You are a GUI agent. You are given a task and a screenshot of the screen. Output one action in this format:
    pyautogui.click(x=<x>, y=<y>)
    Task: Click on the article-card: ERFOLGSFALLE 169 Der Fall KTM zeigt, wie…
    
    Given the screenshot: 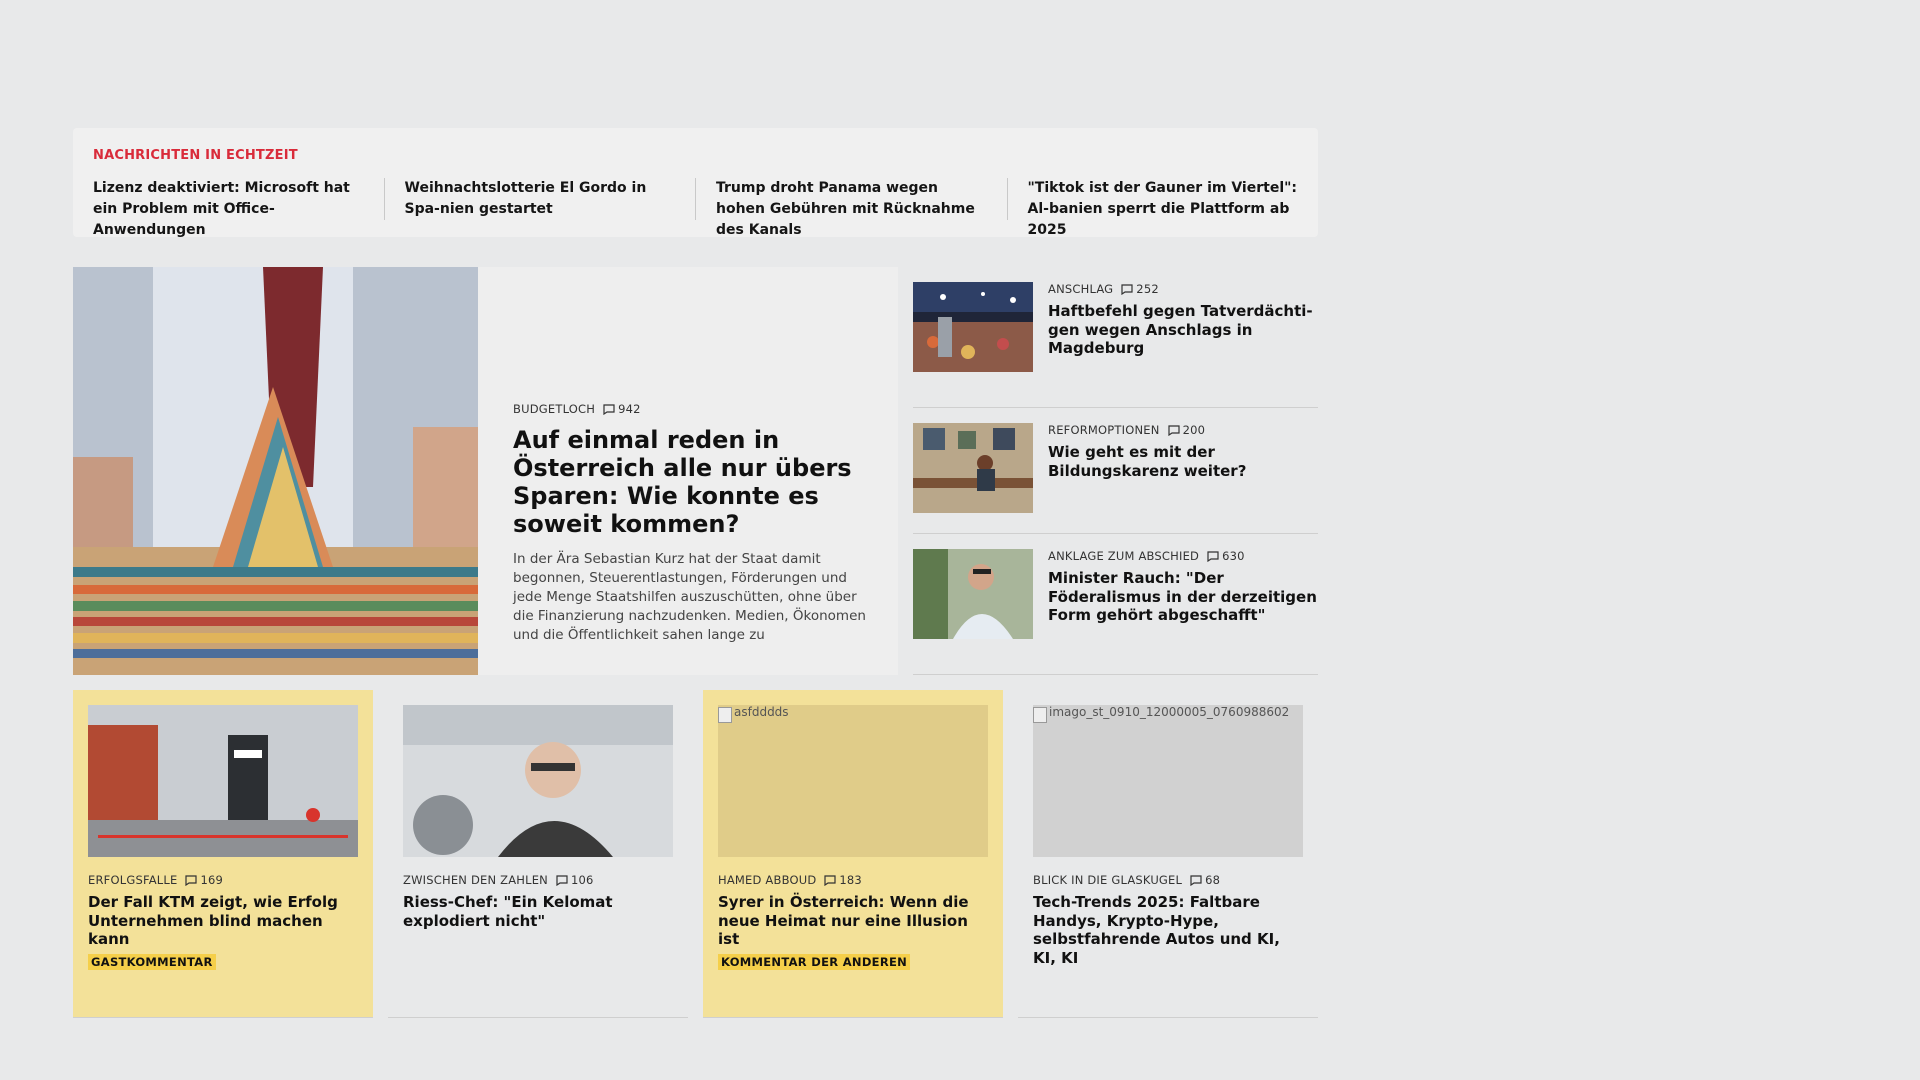 What is the action you would take?
    pyautogui.click(x=223, y=854)
    